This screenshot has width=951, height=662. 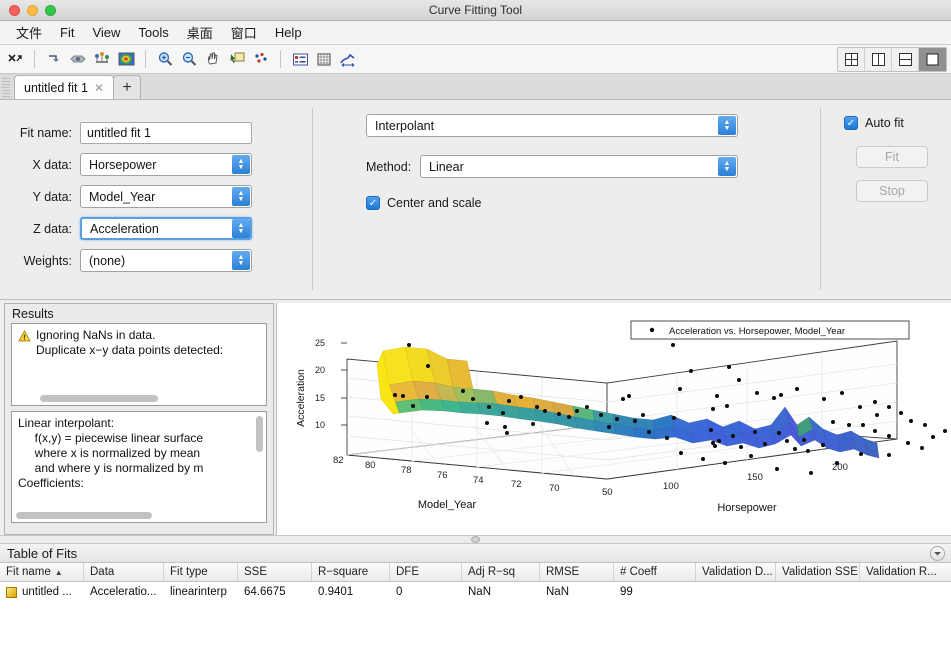 What do you see at coordinates (99, 398) in the screenshot?
I see `results-warning-hscrollbar` at bounding box center [99, 398].